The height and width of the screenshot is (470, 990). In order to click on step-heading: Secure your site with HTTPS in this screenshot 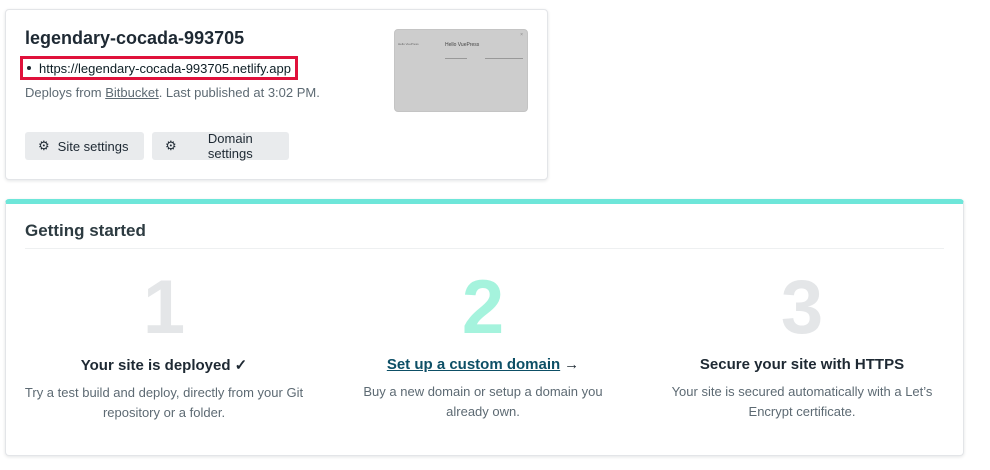, I will do `click(802, 364)`.